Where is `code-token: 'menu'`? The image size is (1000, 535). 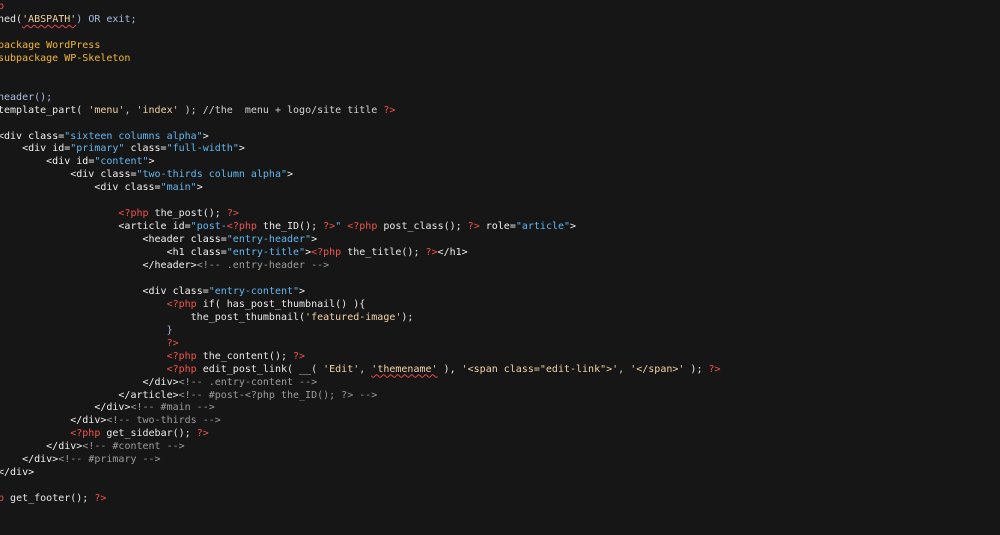 code-token: 'menu' is located at coordinates (106, 110).